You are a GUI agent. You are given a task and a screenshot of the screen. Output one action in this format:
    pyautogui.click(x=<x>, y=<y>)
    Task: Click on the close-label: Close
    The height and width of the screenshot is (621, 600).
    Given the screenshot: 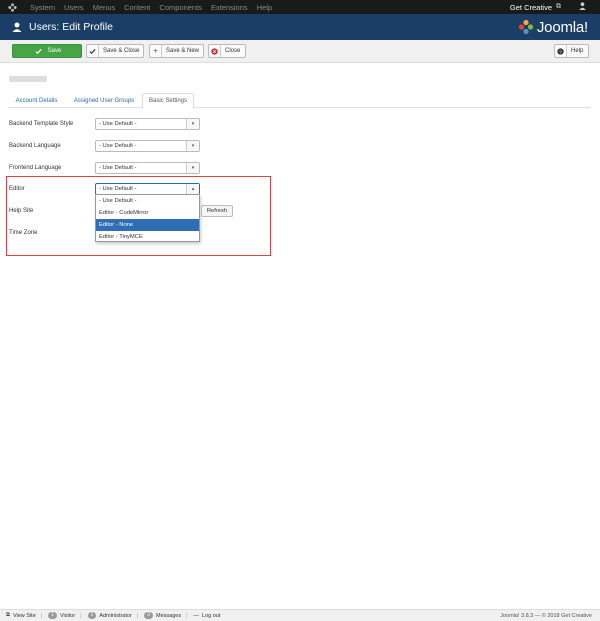 What is the action you would take?
    pyautogui.click(x=233, y=51)
    